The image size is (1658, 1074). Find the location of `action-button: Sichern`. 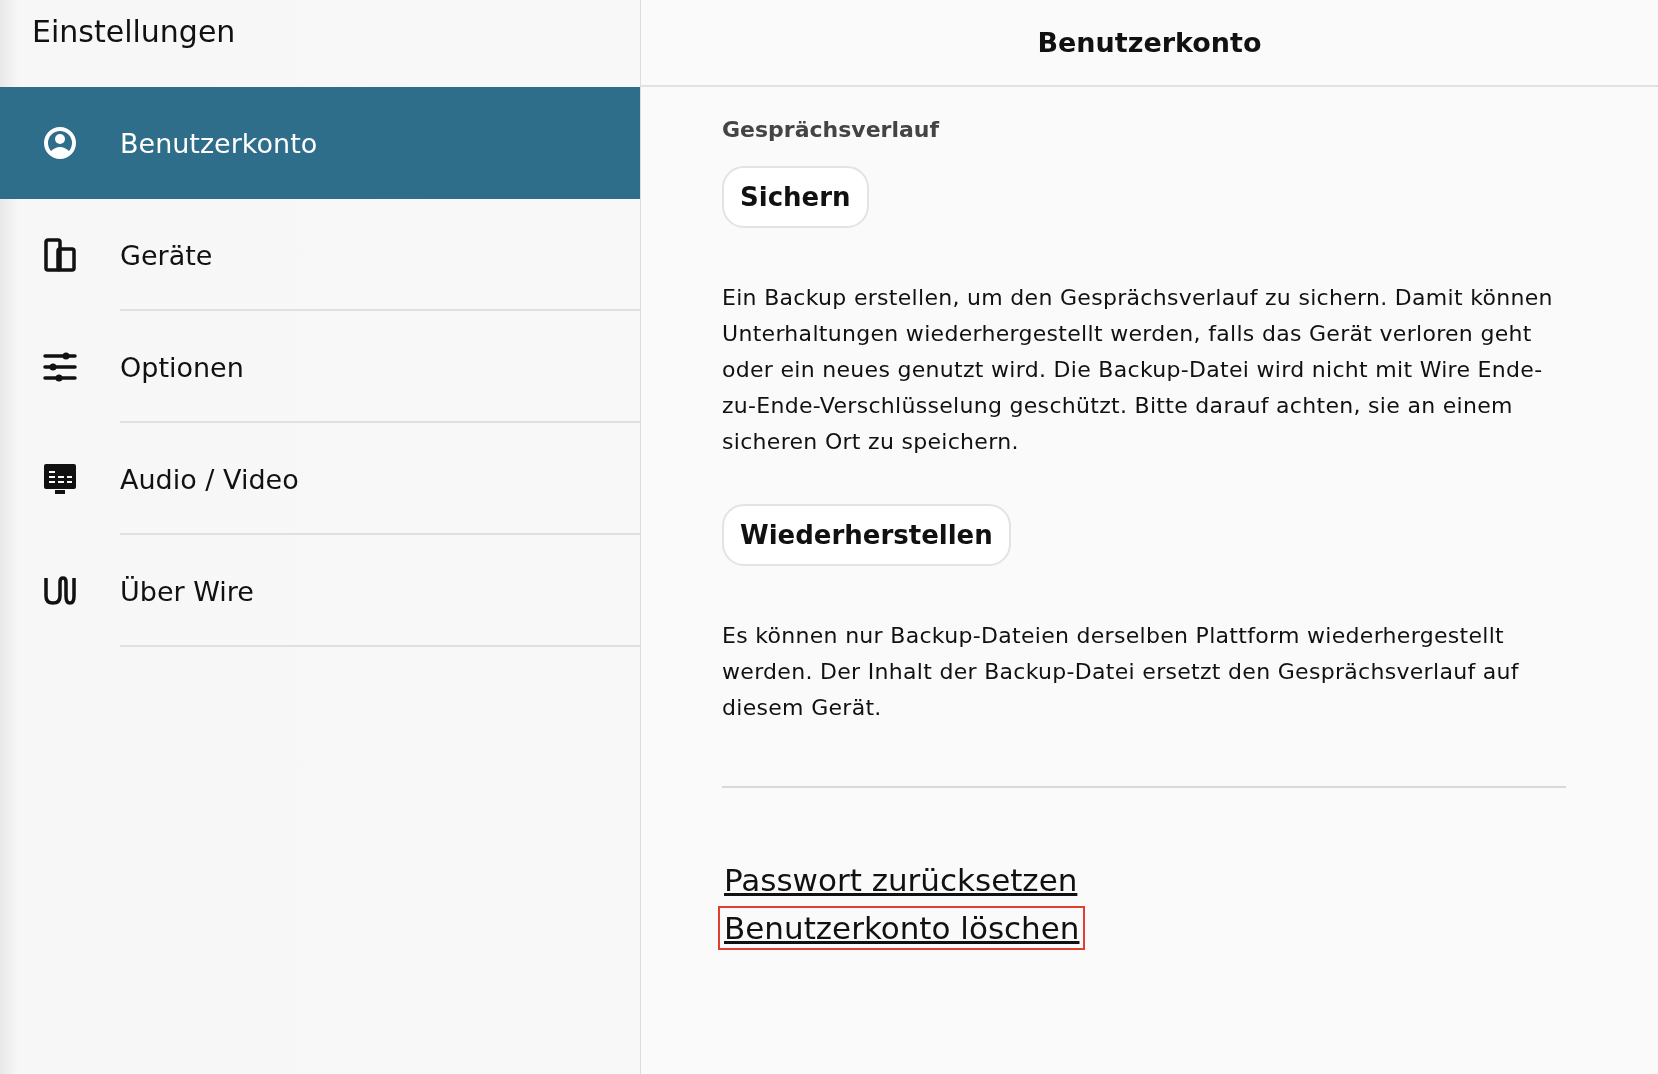

action-button: Sichern is located at coordinates (795, 197).